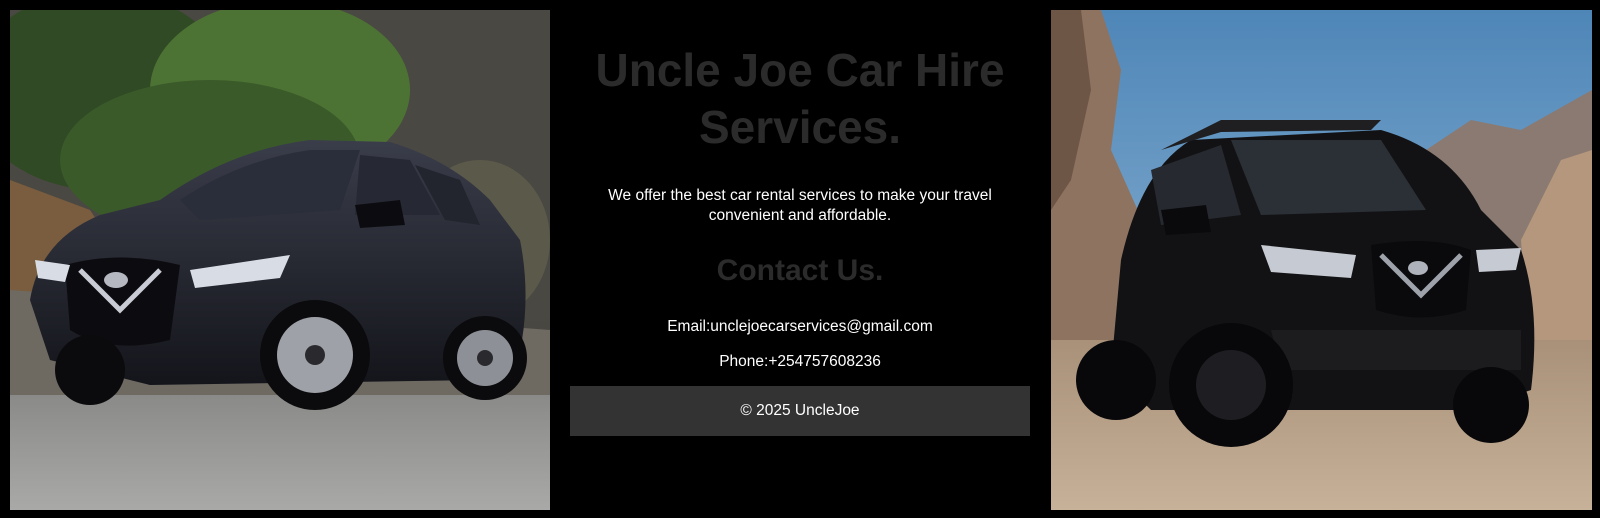  Describe the element at coordinates (800, 326) in the screenshot. I see `contact-email: Email:unclejoecarservices@gmail.com` at that location.